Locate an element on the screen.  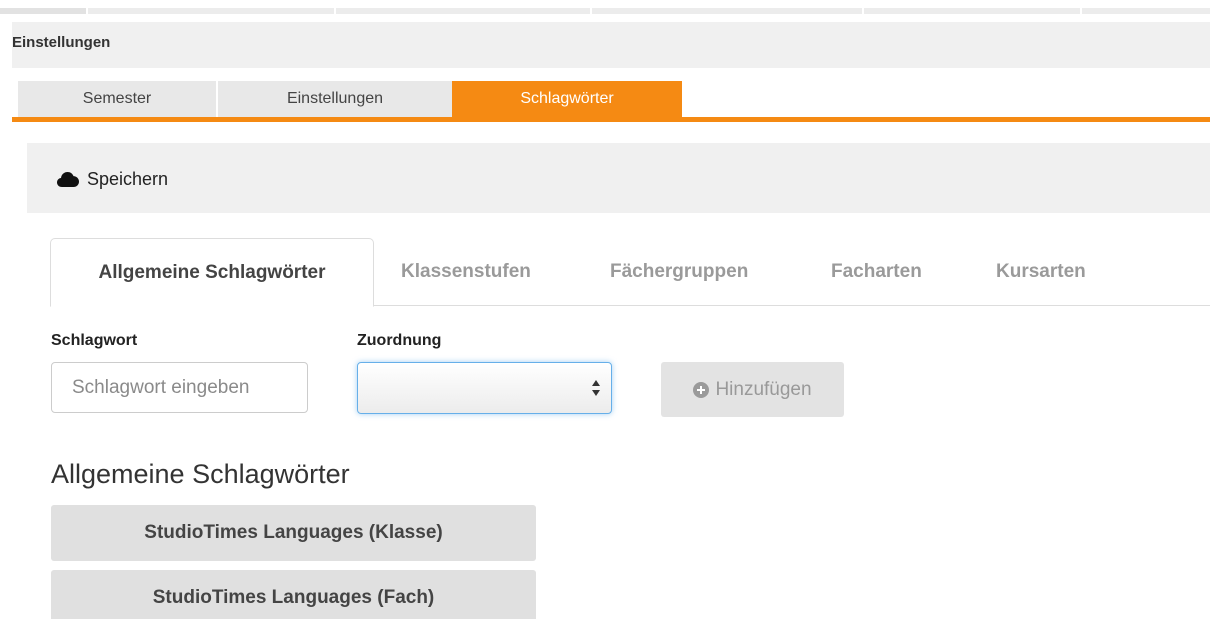
main-tabs: Semester Einstellungen Schlagwörter is located at coordinates (611, 101).